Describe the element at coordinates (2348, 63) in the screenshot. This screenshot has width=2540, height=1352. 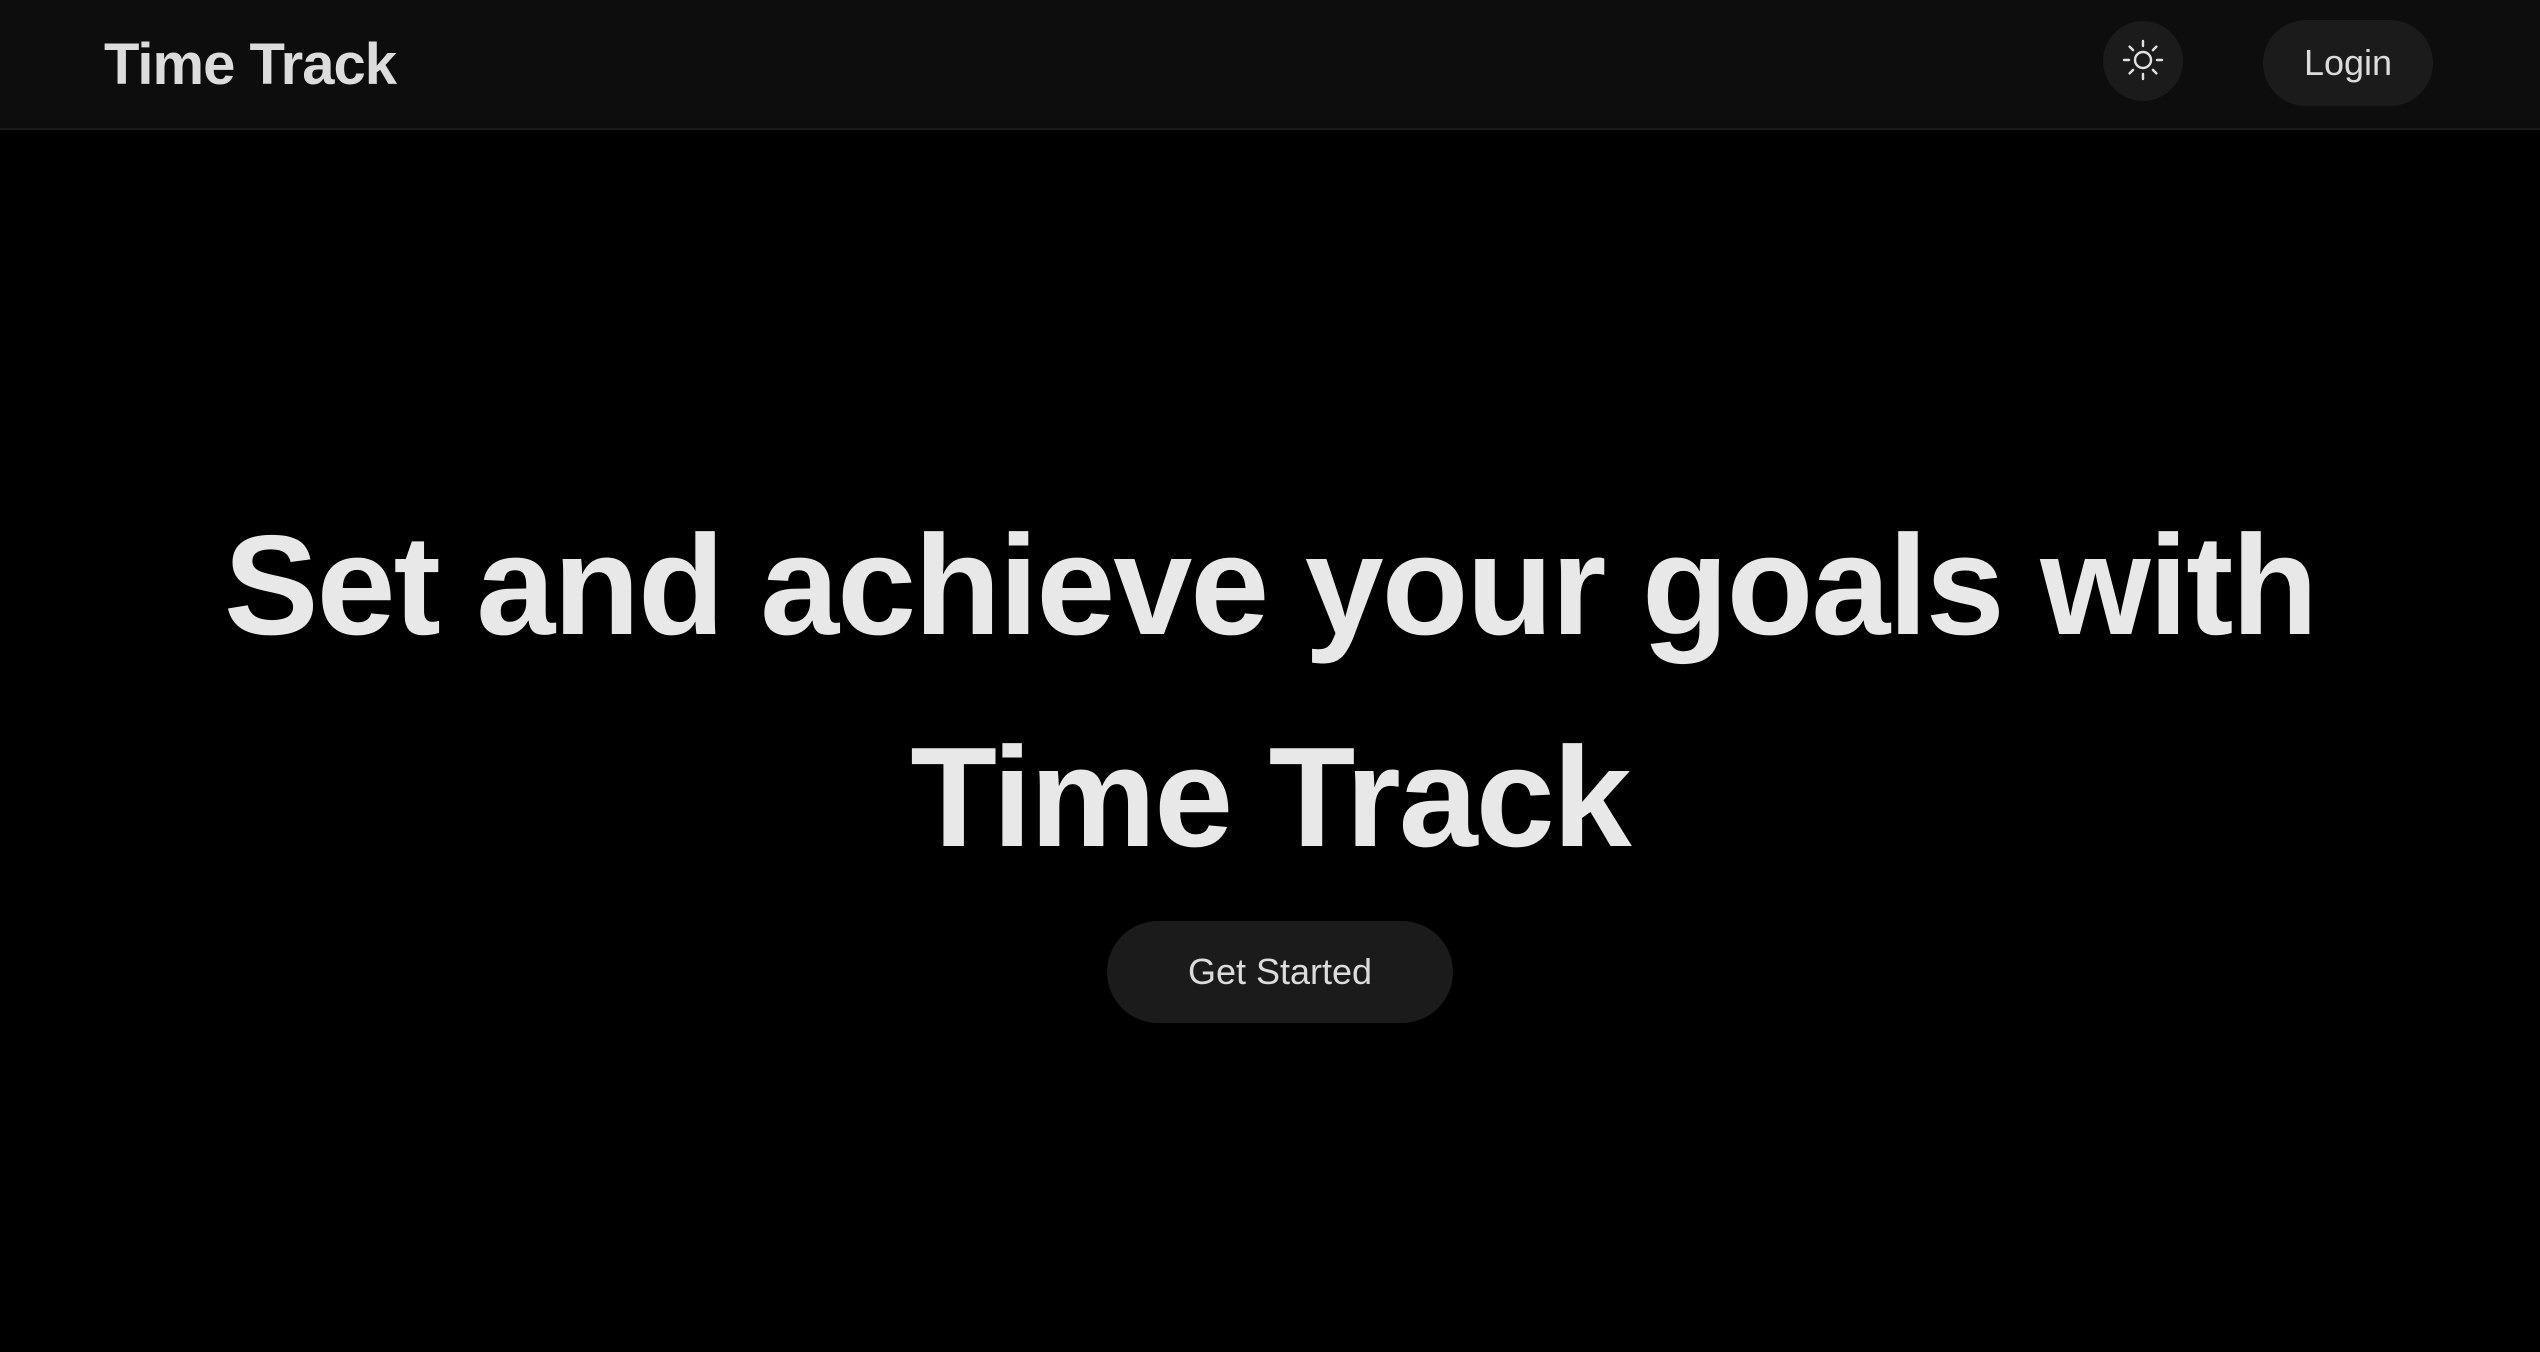
I see `login-button: Login` at that location.